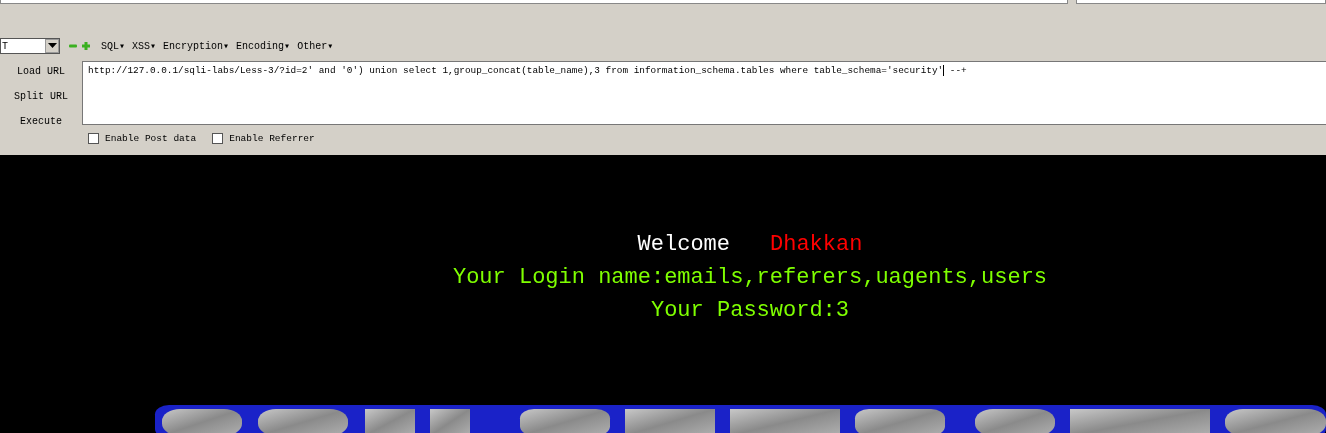  Describe the element at coordinates (41, 96) in the screenshot. I see `action-button: Split URL` at that location.